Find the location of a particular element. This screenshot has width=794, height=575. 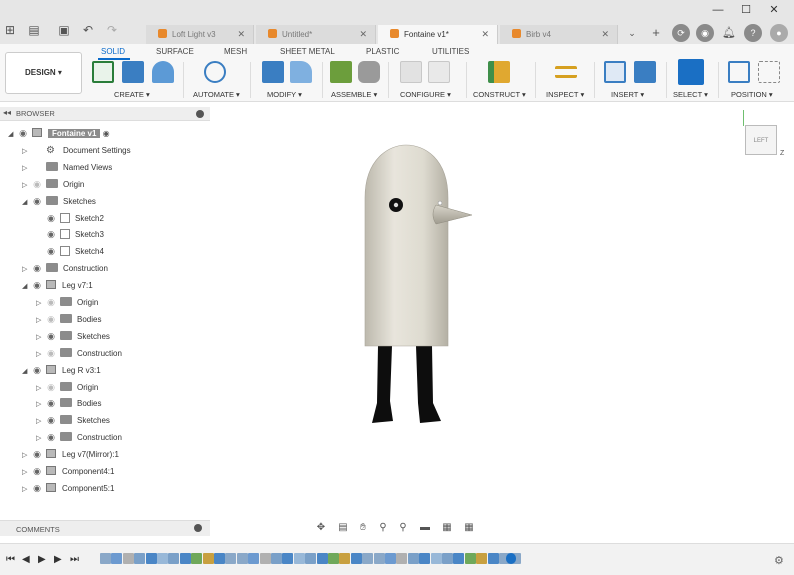

tree-row: ◉ Sketch4 is located at coordinates (70, 251).